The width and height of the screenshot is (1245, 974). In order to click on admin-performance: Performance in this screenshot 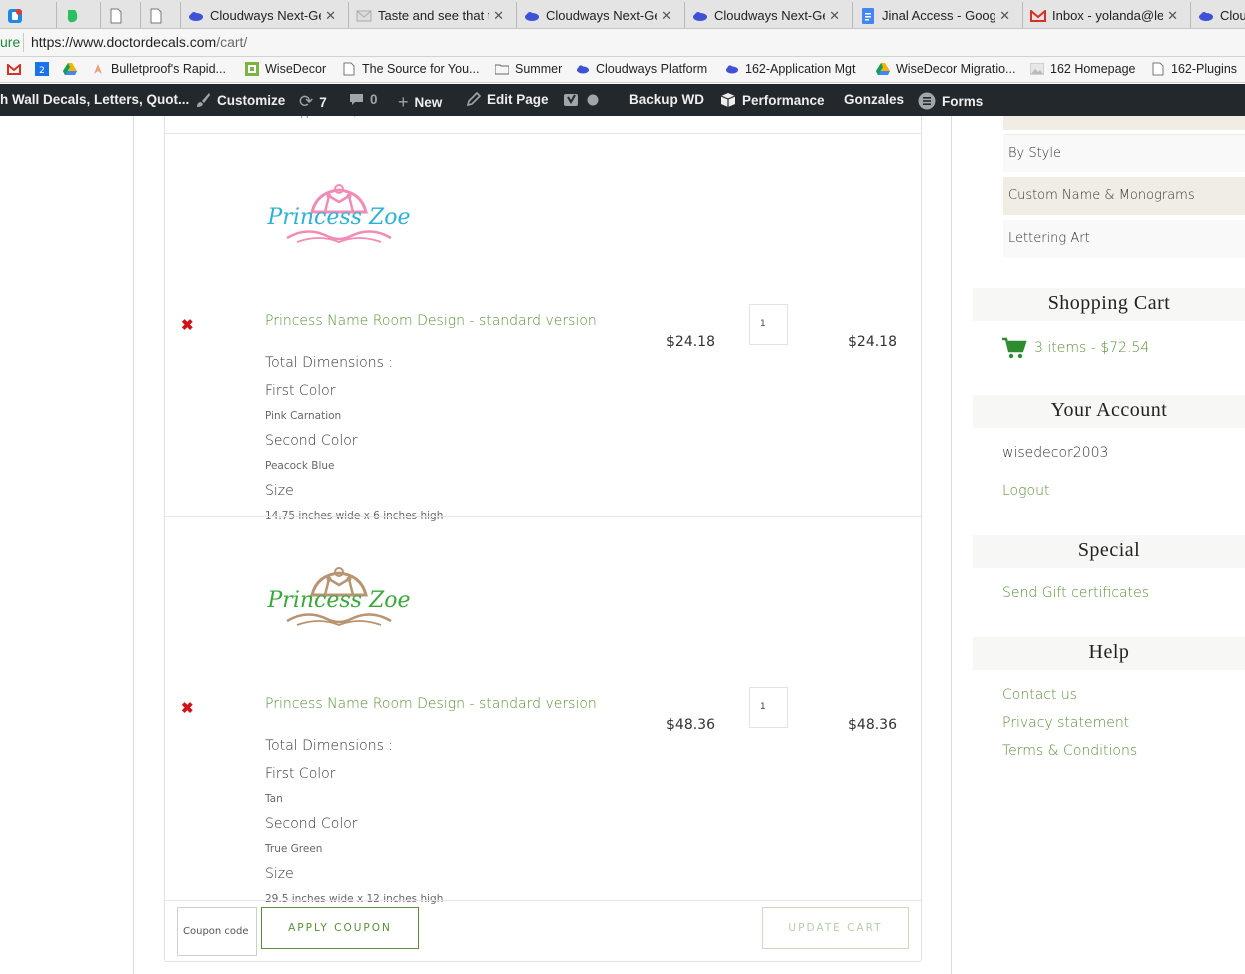, I will do `click(772, 100)`.